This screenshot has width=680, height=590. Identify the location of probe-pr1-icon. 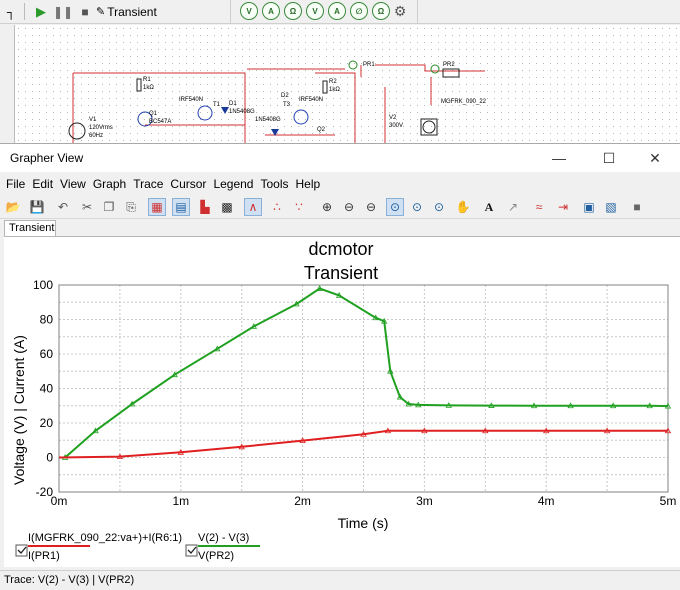
(353, 65).